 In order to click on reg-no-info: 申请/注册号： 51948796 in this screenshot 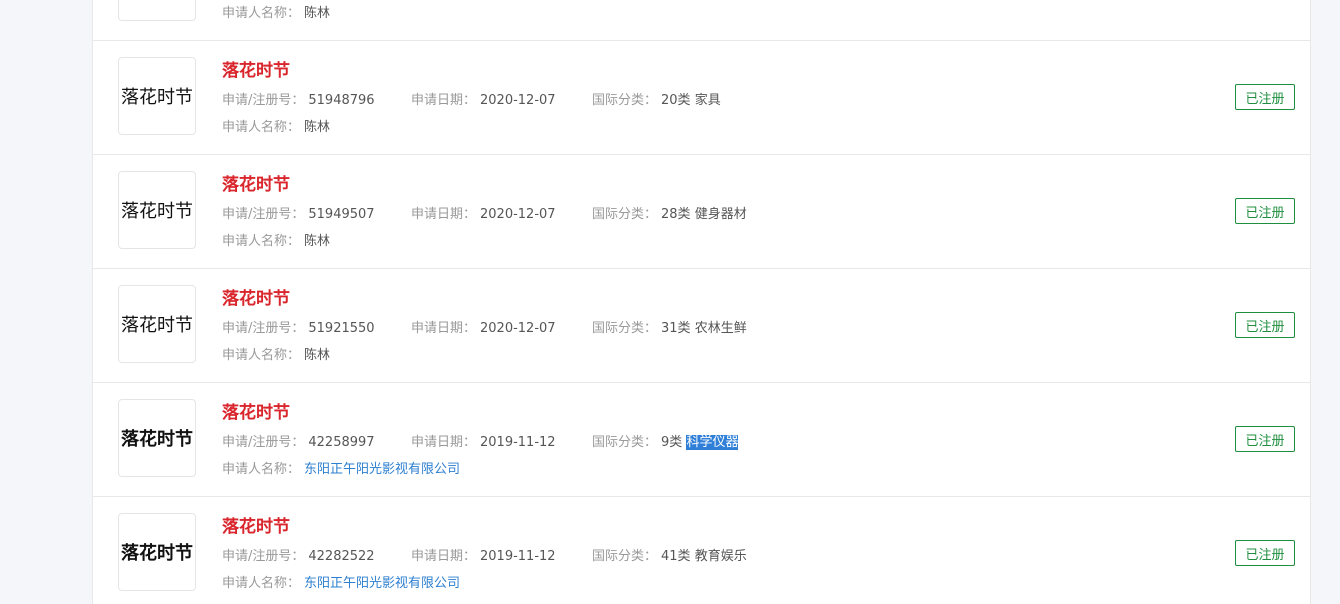, I will do `click(298, 101)`.